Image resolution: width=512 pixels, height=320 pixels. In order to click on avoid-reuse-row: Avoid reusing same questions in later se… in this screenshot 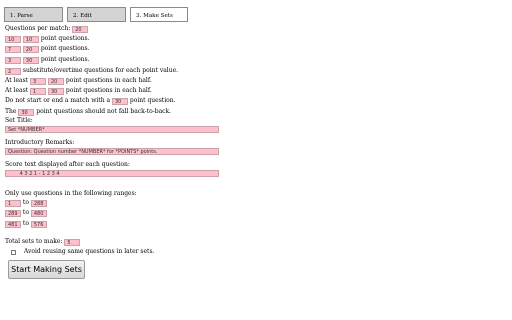, I will do `click(82, 252)`.